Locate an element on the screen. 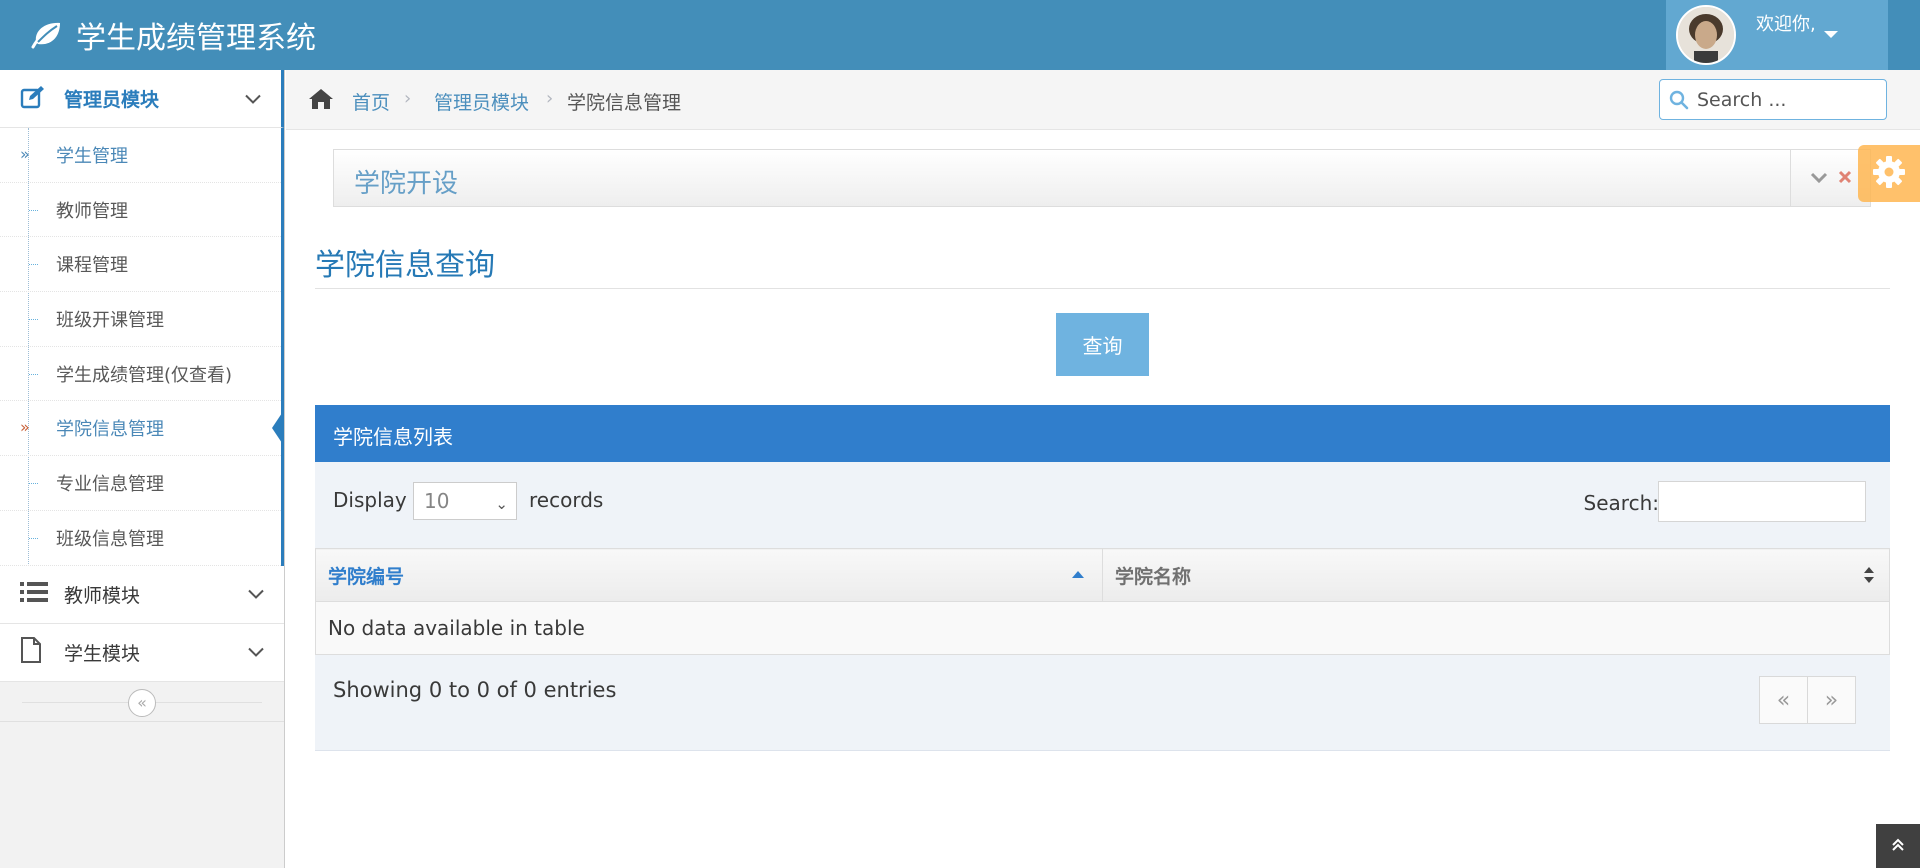 The image size is (1920, 868). home-icon is located at coordinates (321, 101).